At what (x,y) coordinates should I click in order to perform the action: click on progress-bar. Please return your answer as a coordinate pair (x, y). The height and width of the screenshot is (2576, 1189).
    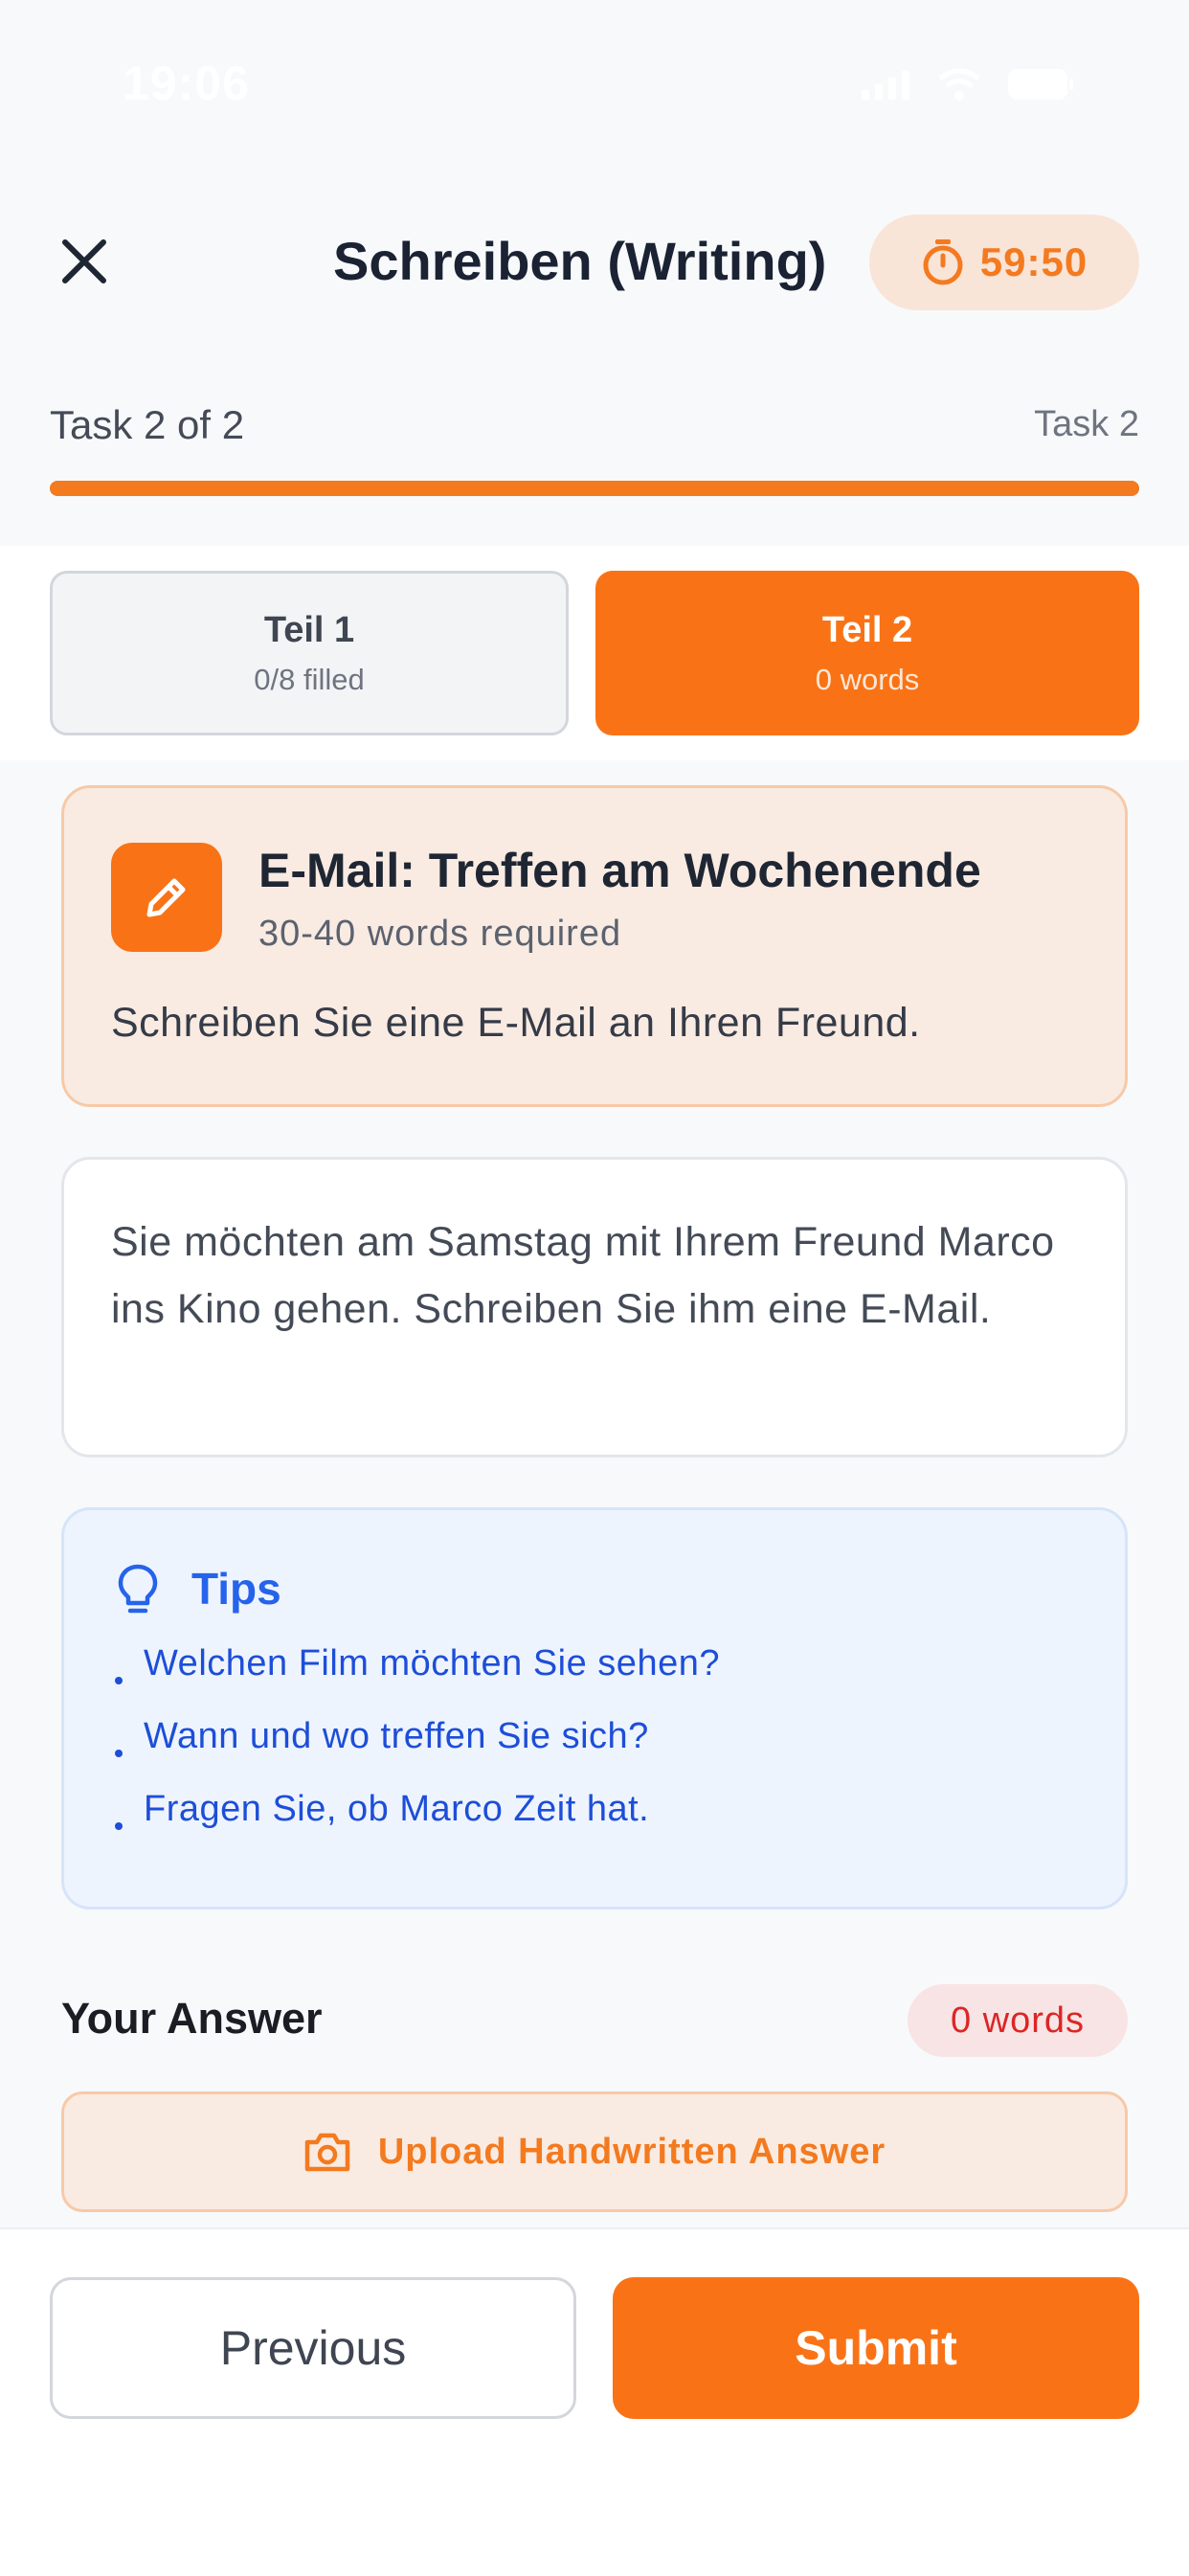
    Looking at the image, I should click on (594, 488).